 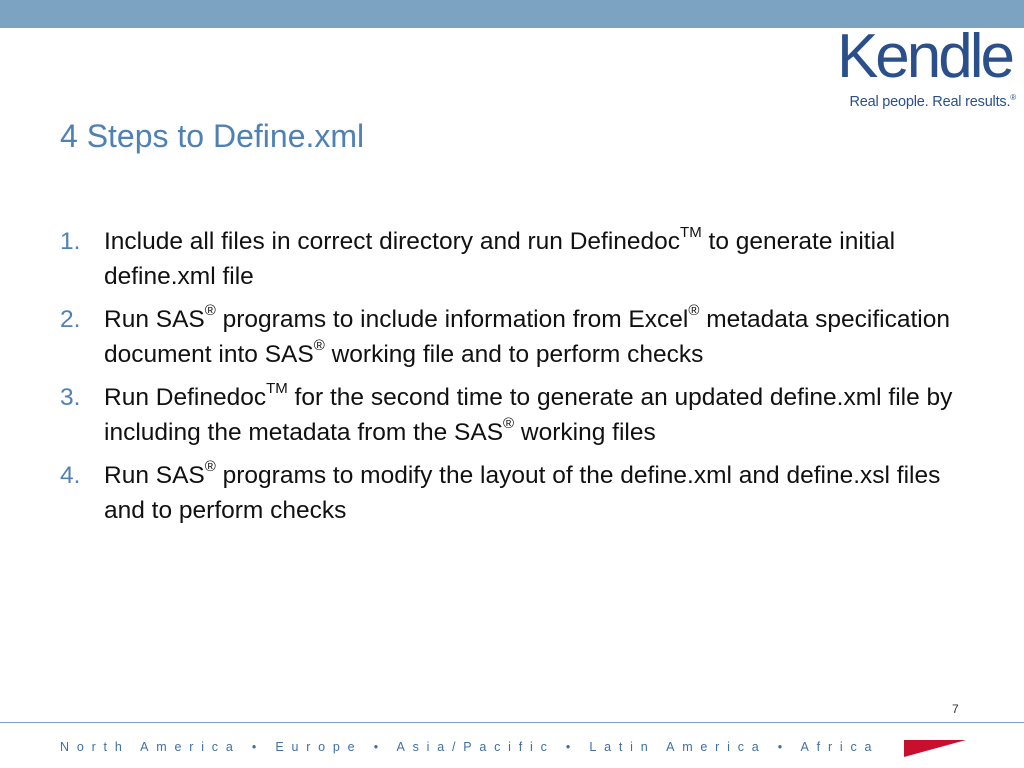 What do you see at coordinates (1013, 97) in the screenshot?
I see `logo-tagline-mark: ®` at bounding box center [1013, 97].